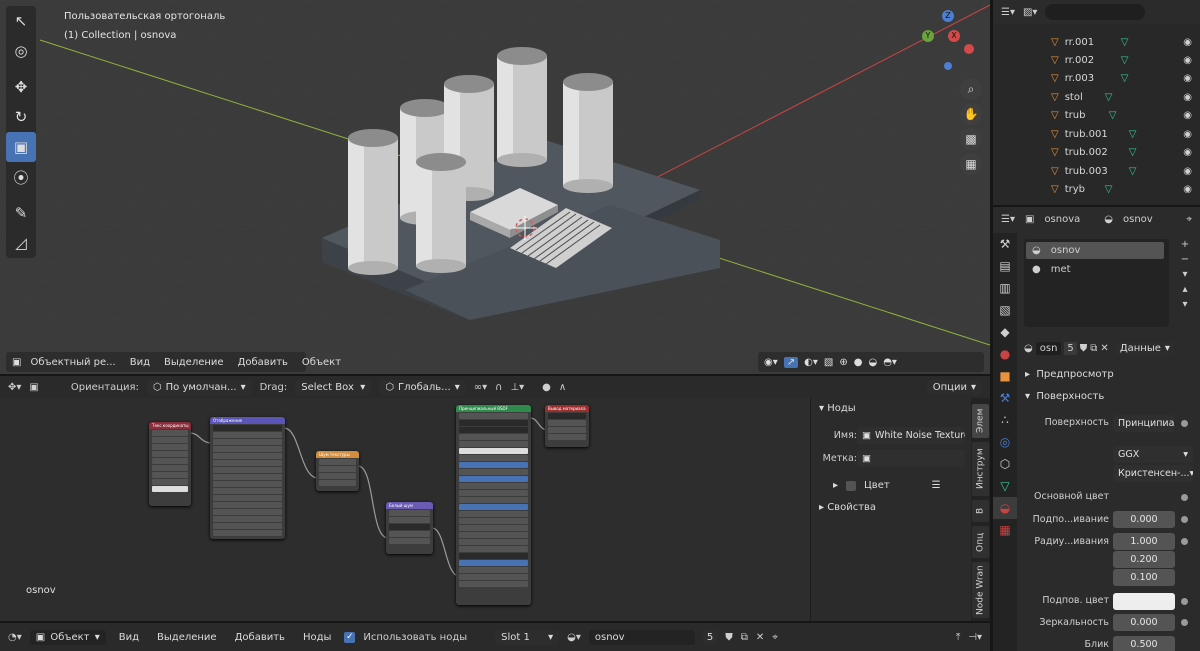 The height and width of the screenshot is (651, 1200). What do you see at coordinates (1184, 289) in the screenshot?
I see `move-up-icon: ▴` at bounding box center [1184, 289].